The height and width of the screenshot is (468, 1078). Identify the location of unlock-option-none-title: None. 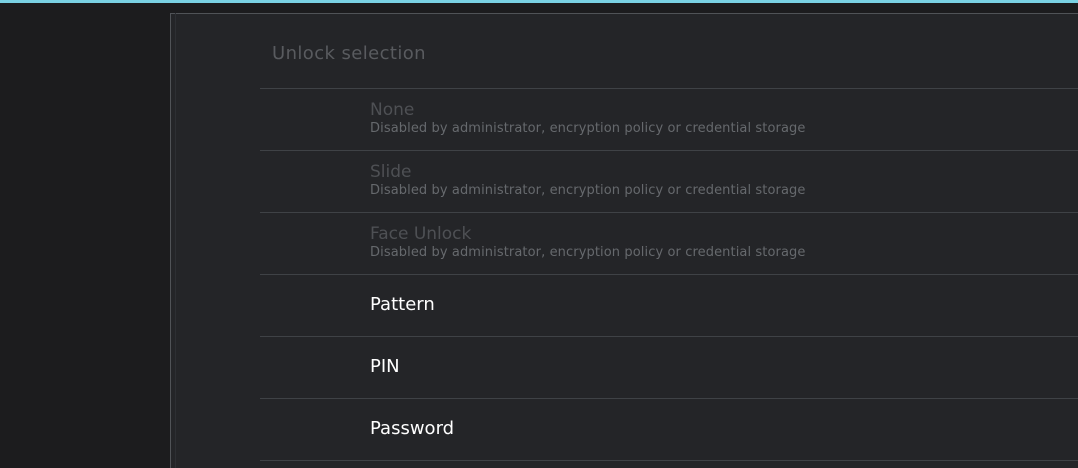
(392, 110).